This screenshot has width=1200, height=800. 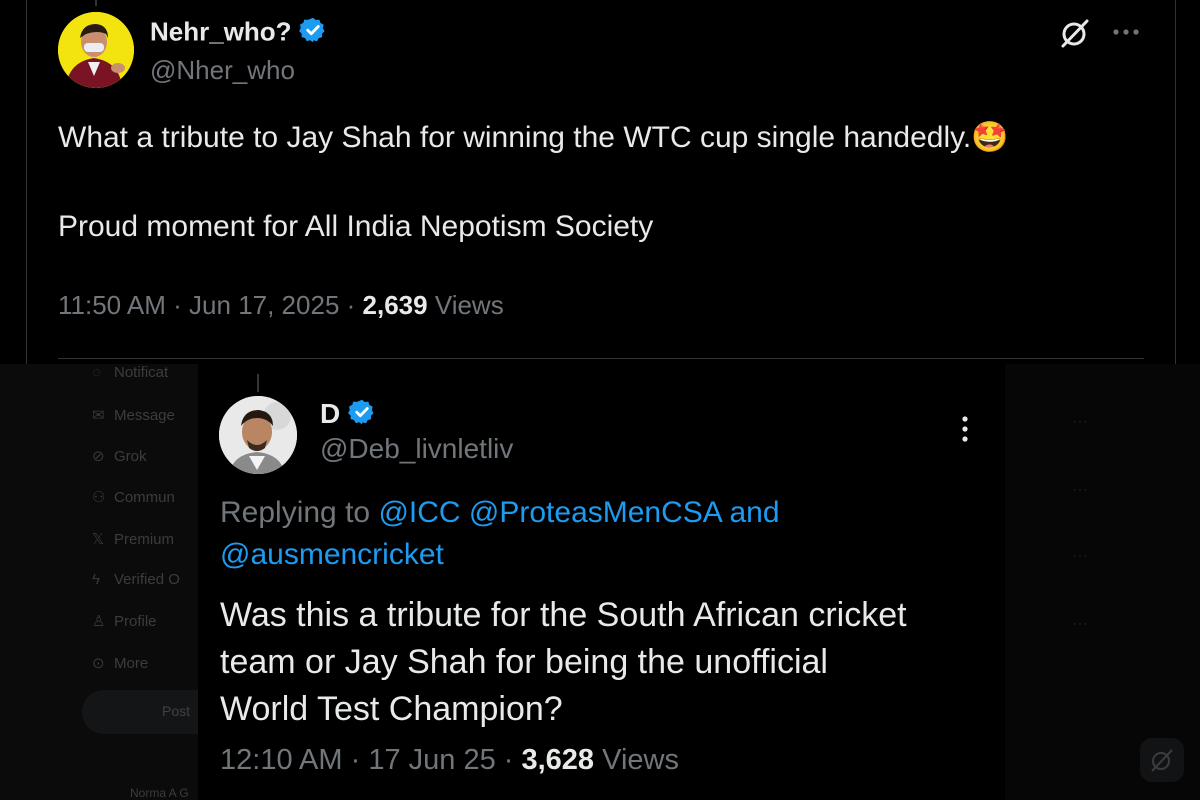 What do you see at coordinates (98, 663) in the screenshot?
I see `more-circle-icon: ⊙` at bounding box center [98, 663].